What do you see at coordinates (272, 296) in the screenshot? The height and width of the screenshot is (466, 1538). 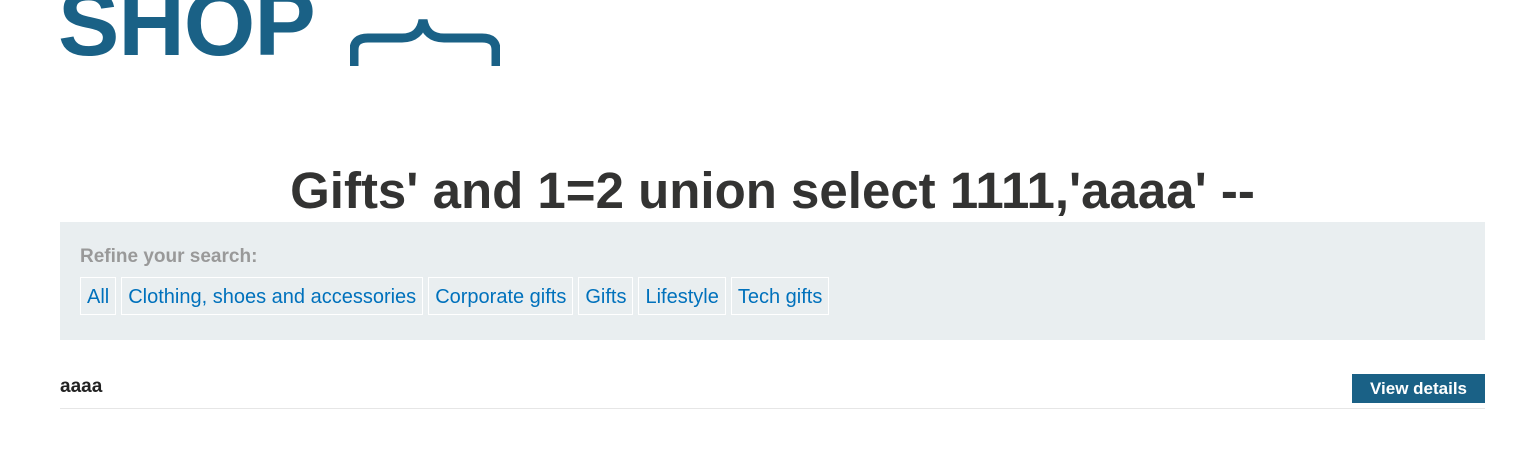 I see `filter-link-clothing: Clothing, shoes and accessories` at bounding box center [272, 296].